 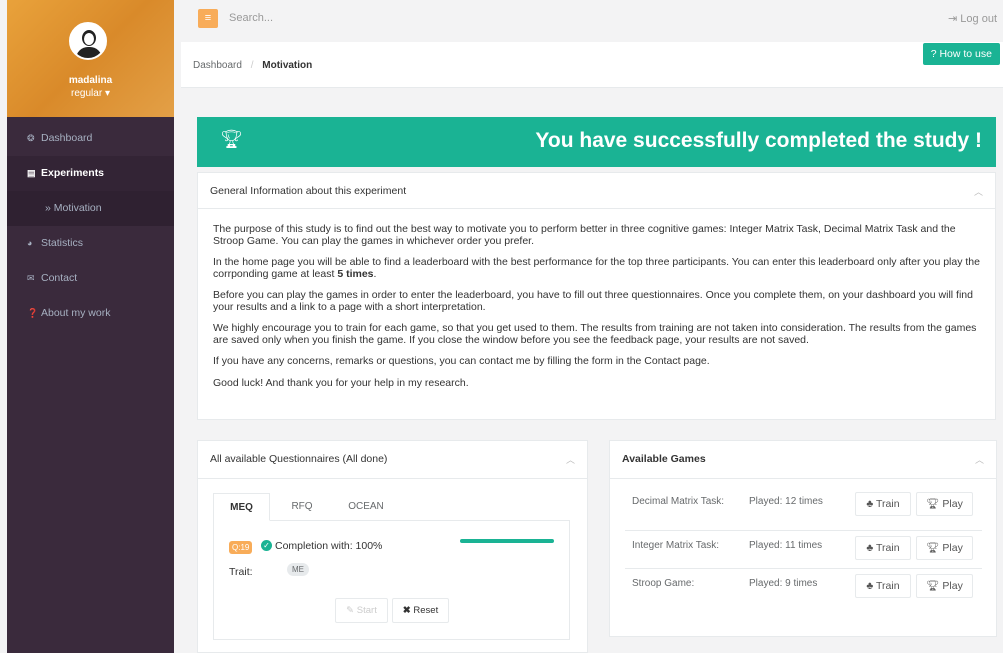 What do you see at coordinates (67, 138) in the screenshot?
I see `sidebar-item-label: Dashboard` at bounding box center [67, 138].